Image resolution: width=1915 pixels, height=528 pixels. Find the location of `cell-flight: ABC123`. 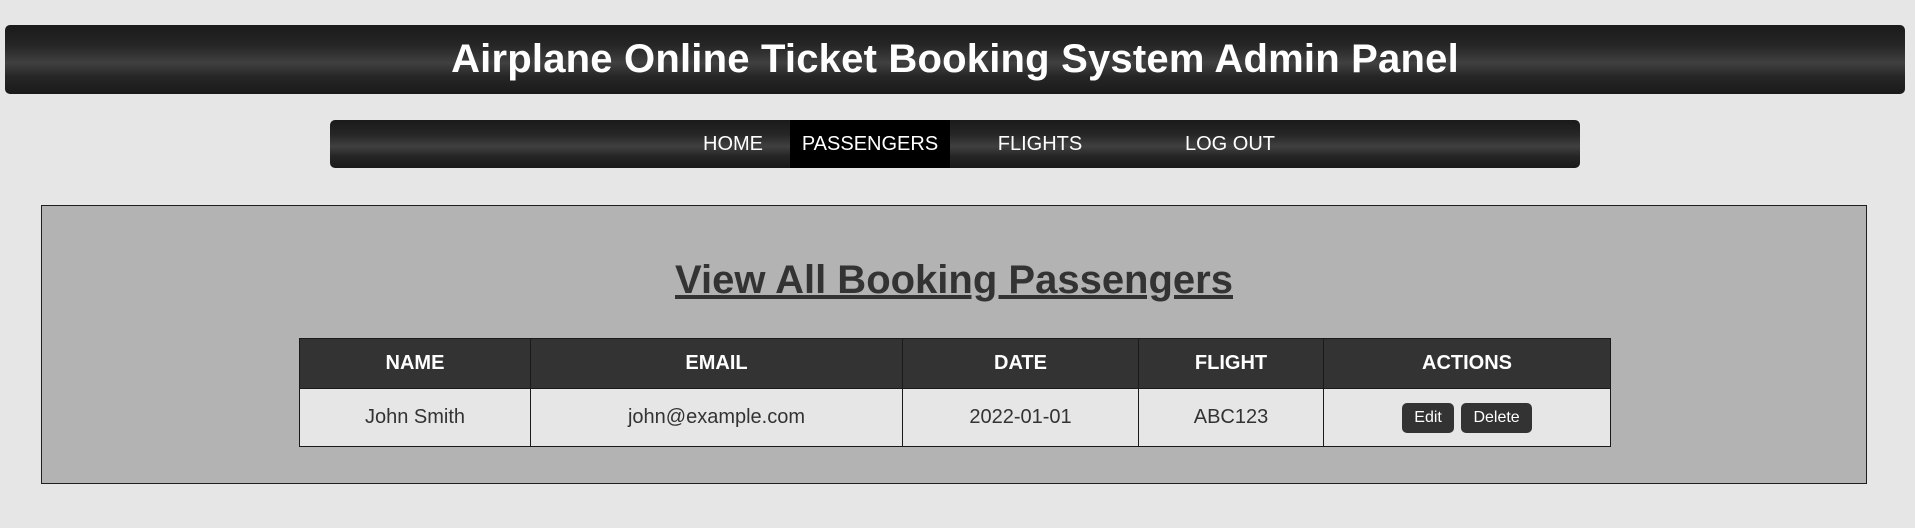

cell-flight: ABC123 is located at coordinates (1231, 417).